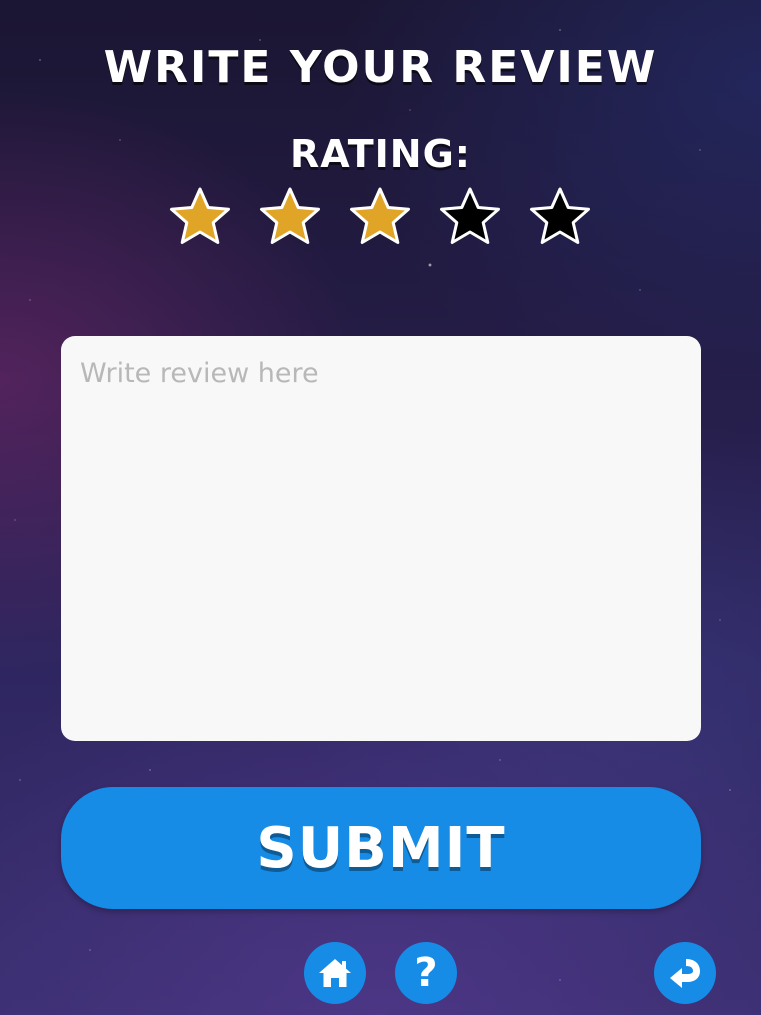 The image size is (761, 1015). I want to click on rating-label: RATING:, so click(380, 154).